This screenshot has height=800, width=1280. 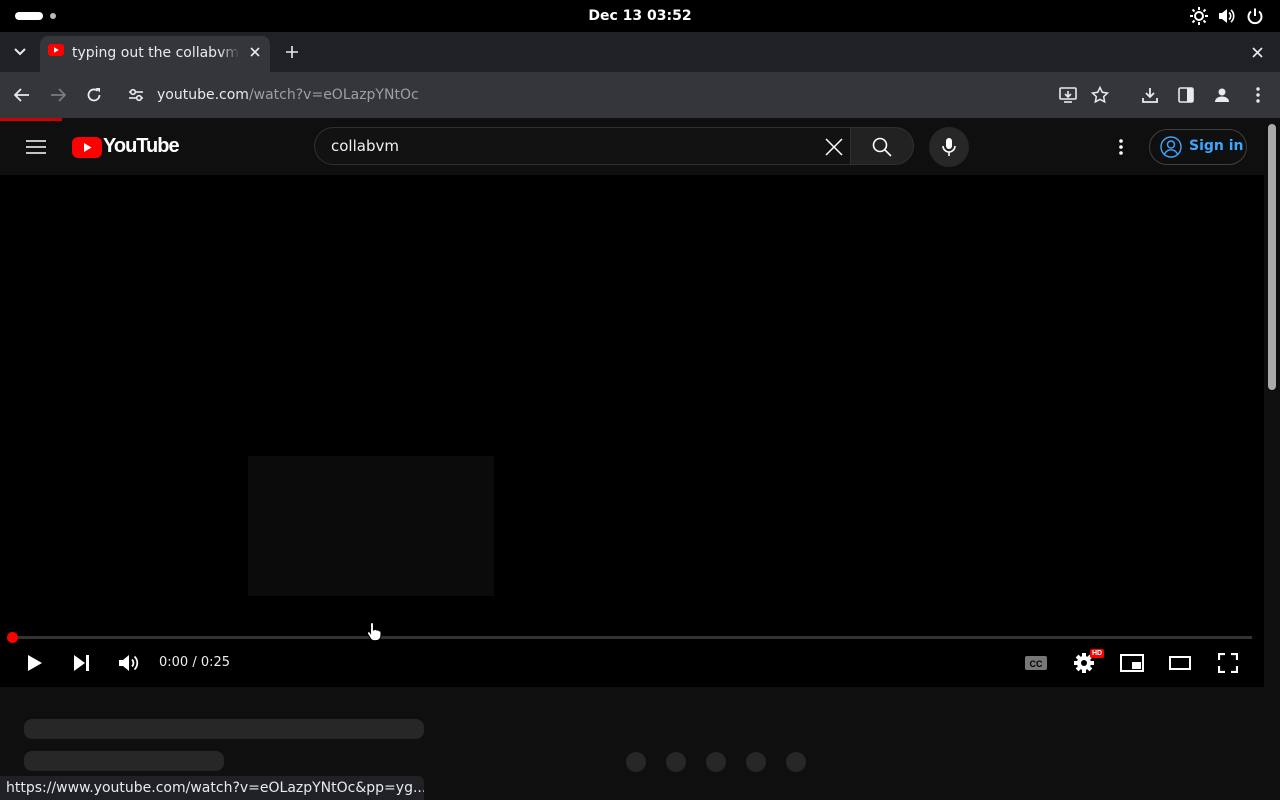 What do you see at coordinates (35, 663) in the screenshot?
I see `play-icon` at bounding box center [35, 663].